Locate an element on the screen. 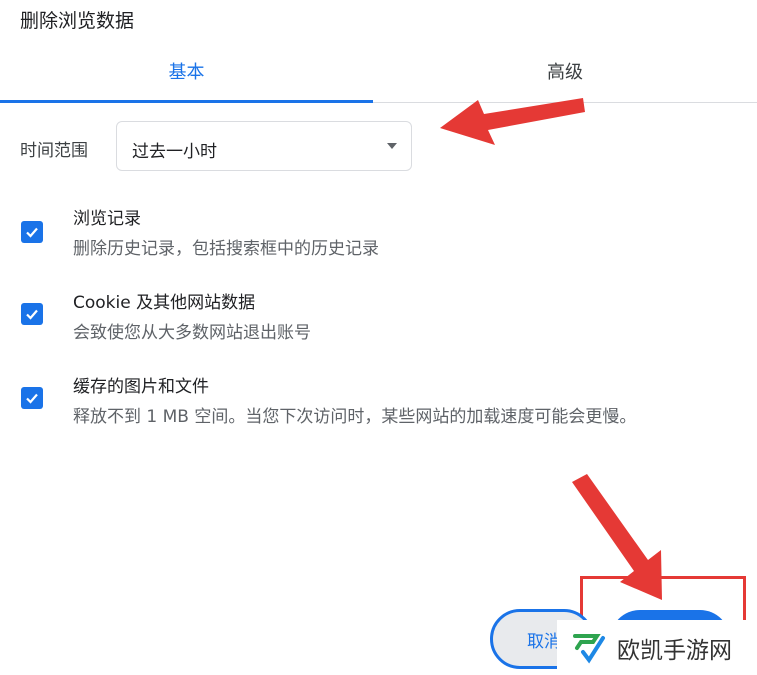 This screenshot has height=675, width=757. watermark-text: 欧凯手游网 is located at coordinates (674, 650).